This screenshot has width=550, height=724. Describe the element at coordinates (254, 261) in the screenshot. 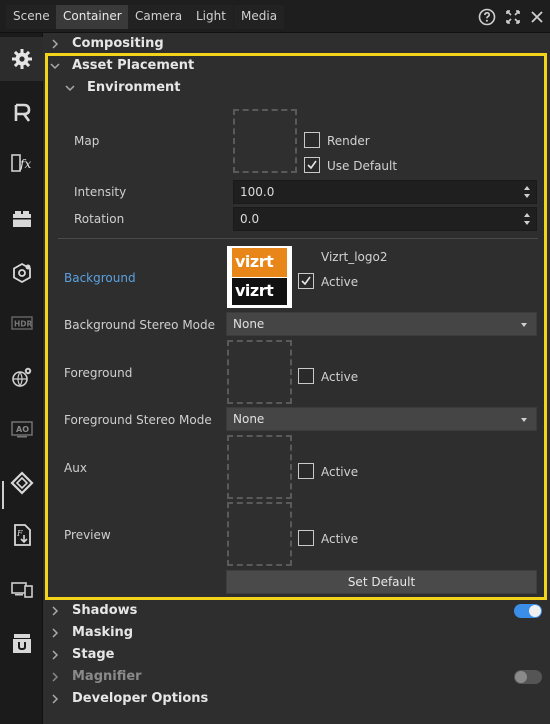

I see `logo-top-text: vizrt` at that location.